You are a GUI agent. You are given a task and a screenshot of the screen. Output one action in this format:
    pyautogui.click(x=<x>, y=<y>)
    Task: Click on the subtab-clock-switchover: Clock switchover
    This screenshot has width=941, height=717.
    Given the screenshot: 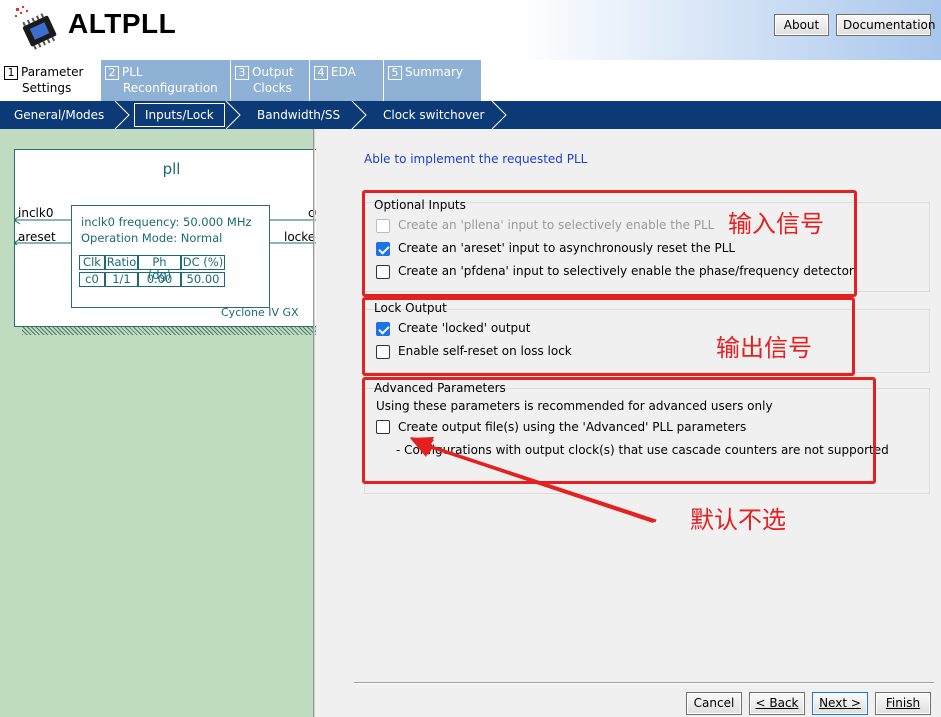 What is the action you would take?
    pyautogui.click(x=433, y=115)
    